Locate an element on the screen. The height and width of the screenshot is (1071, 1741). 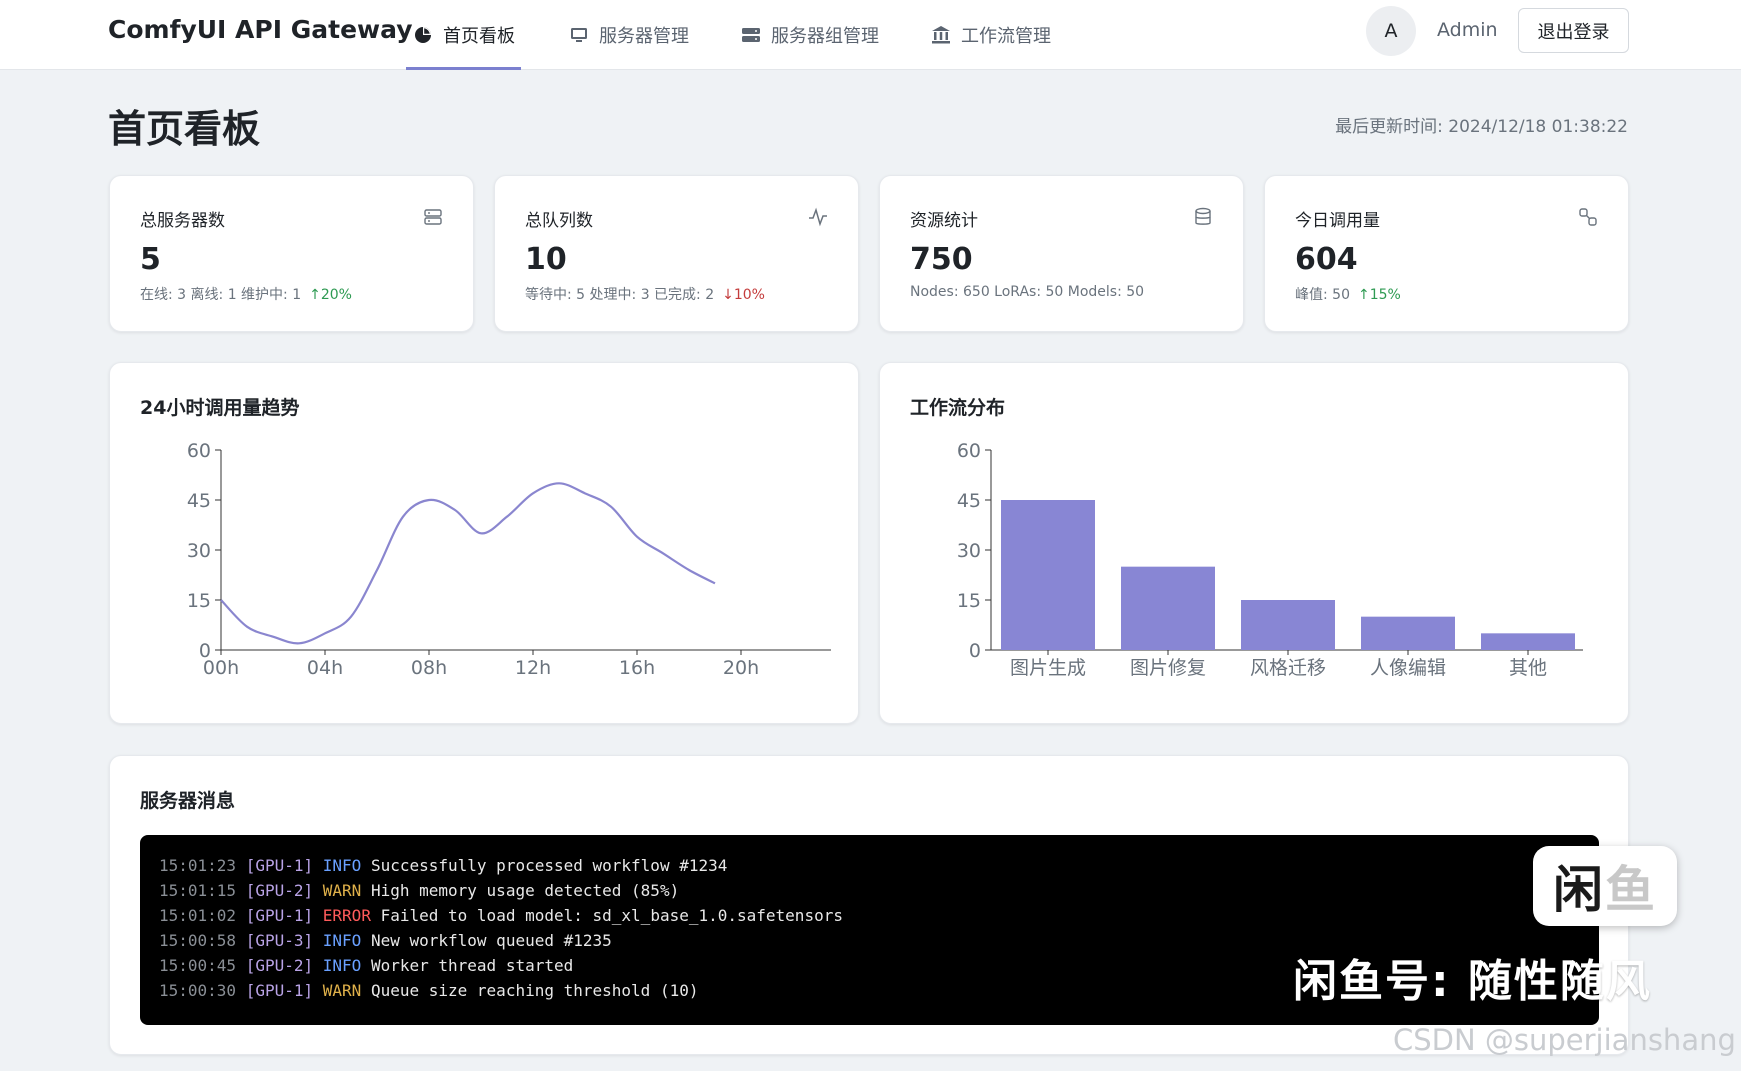
trend-up: ↑20% is located at coordinates (330, 295).